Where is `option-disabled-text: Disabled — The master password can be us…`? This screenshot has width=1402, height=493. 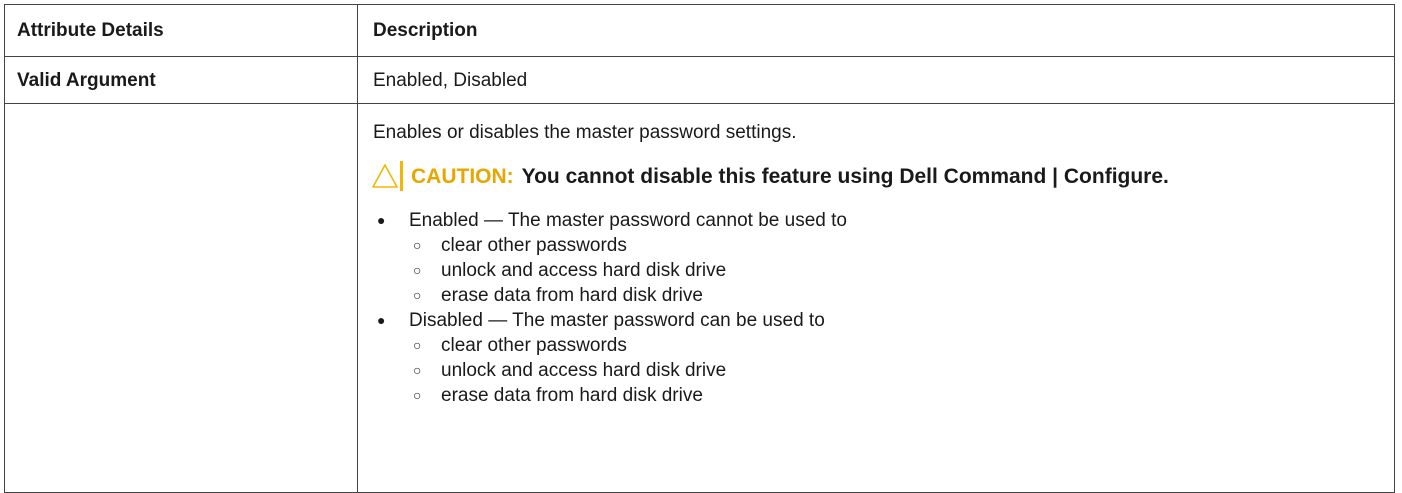 option-disabled-text: Disabled — The master password can be us… is located at coordinates (617, 320).